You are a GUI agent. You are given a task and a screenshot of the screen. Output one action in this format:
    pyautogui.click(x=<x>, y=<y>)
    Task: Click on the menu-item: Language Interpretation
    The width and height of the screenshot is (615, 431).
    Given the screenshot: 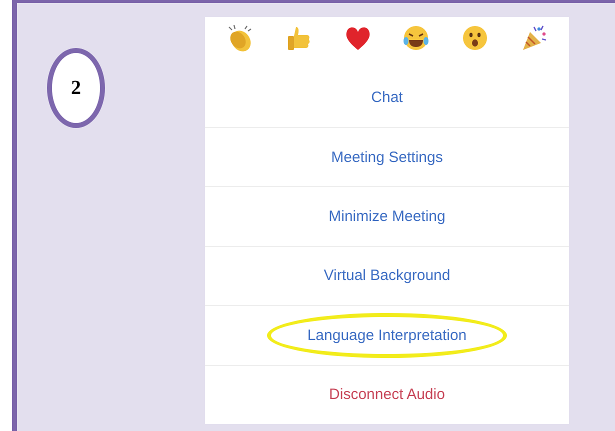 What is the action you would take?
    pyautogui.click(x=387, y=335)
    